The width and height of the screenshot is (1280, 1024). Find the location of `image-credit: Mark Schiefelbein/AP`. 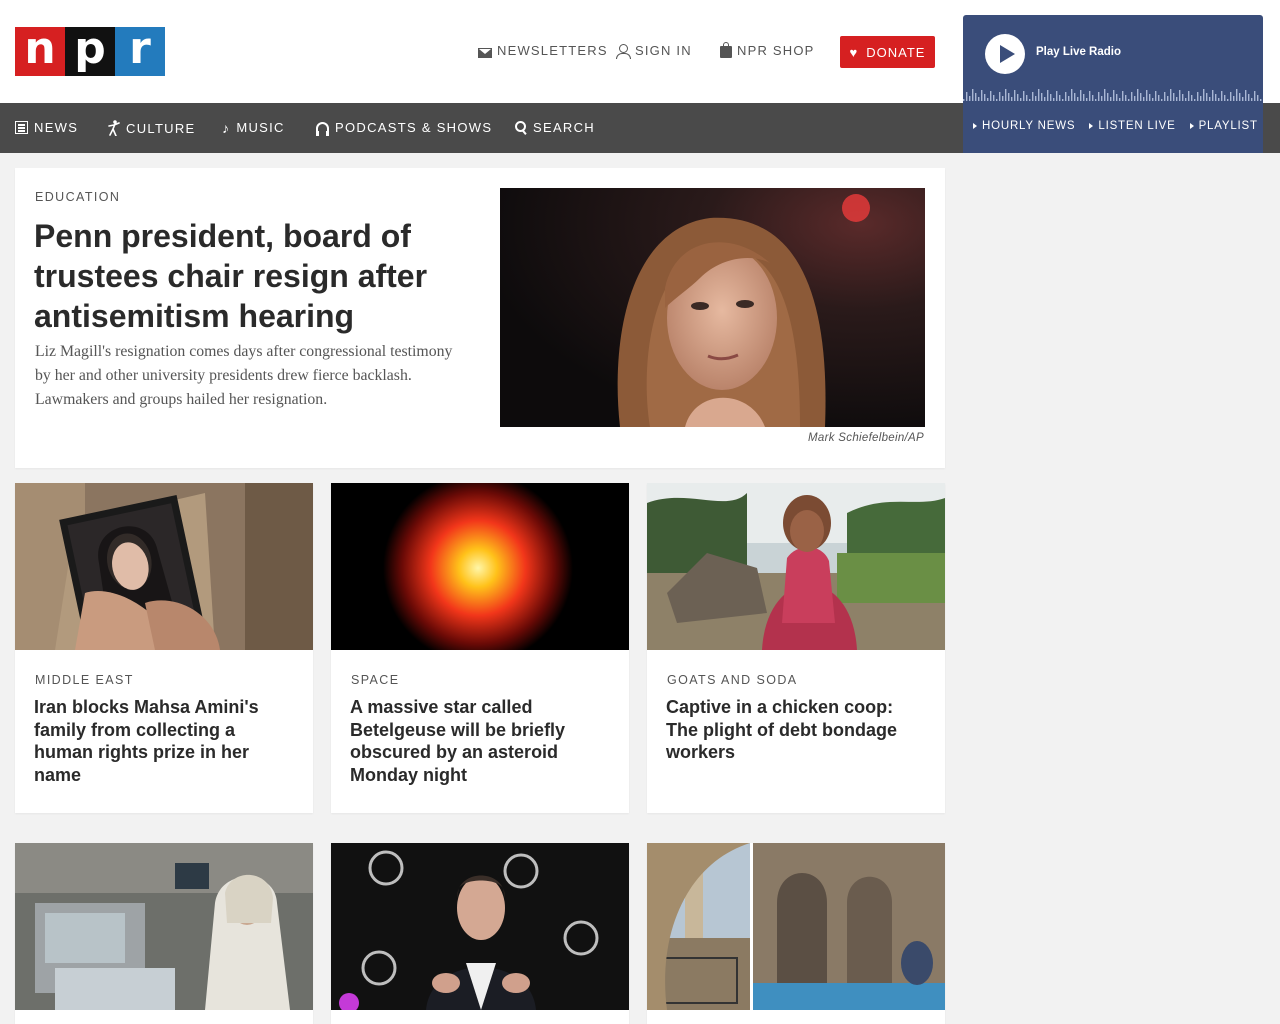

image-credit: Mark Schiefelbein/AP is located at coordinates (866, 438).